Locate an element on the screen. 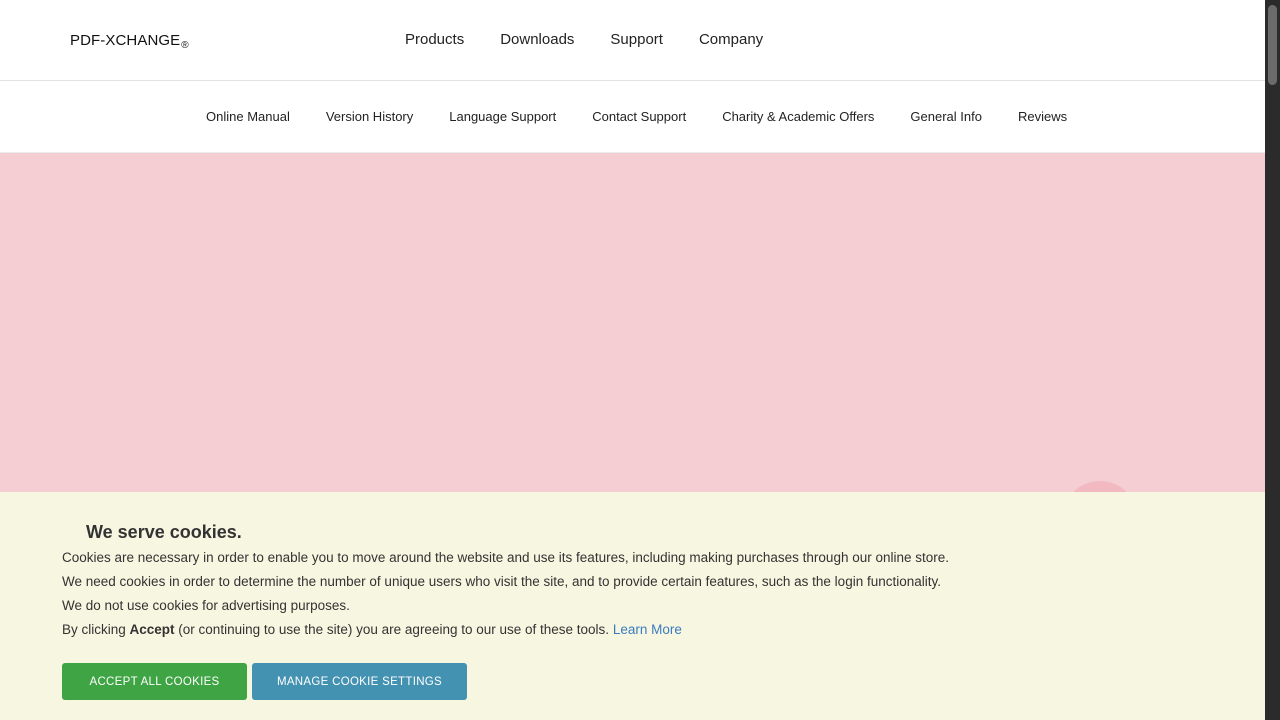 The height and width of the screenshot is (720, 1280). subnav-reviews: Reviews is located at coordinates (1042, 116).